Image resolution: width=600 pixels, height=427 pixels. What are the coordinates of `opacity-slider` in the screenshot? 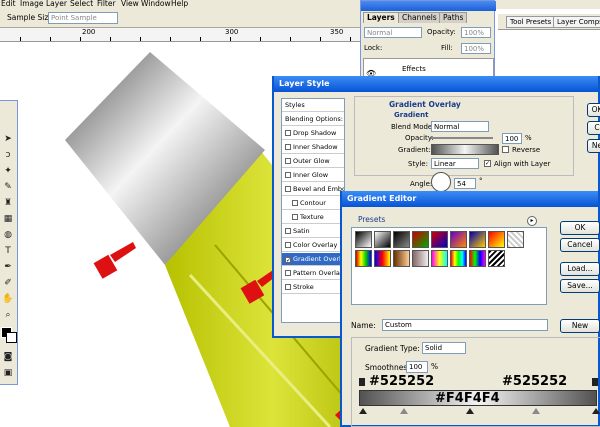 It's located at (462, 138).